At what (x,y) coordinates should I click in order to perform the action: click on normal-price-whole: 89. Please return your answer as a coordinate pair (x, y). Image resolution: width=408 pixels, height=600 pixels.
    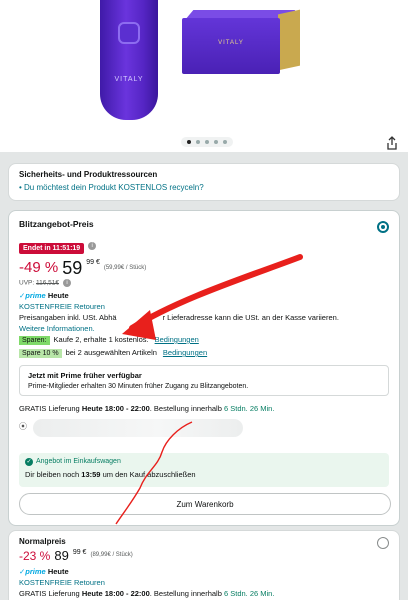
    Looking at the image, I should click on (61, 555).